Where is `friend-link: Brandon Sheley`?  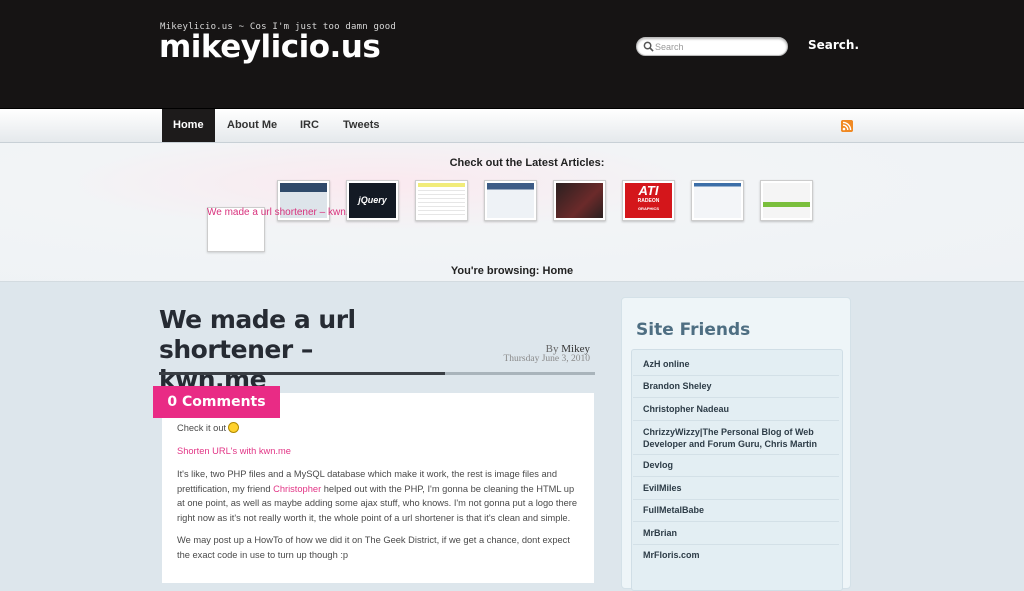 friend-link: Brandon Sheley is located at coordinates (735, 387).